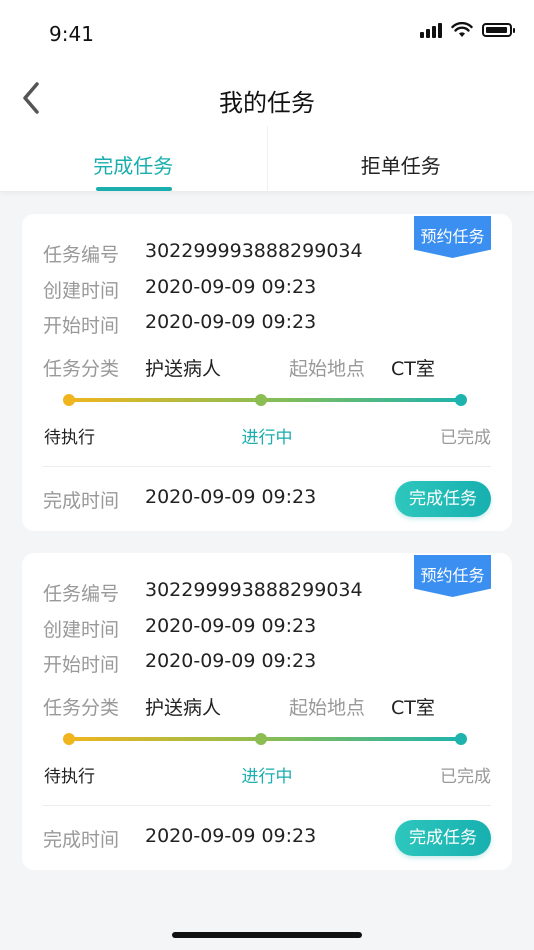  Describe the element at coordinates (498, 30) in the screenshot. I see `battery-icon` at that location.